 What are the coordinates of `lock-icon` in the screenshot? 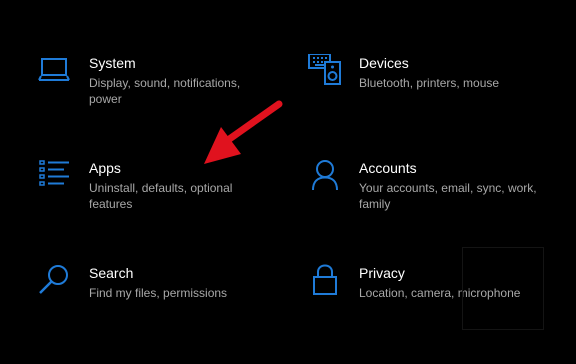 It's located at (325, 281).